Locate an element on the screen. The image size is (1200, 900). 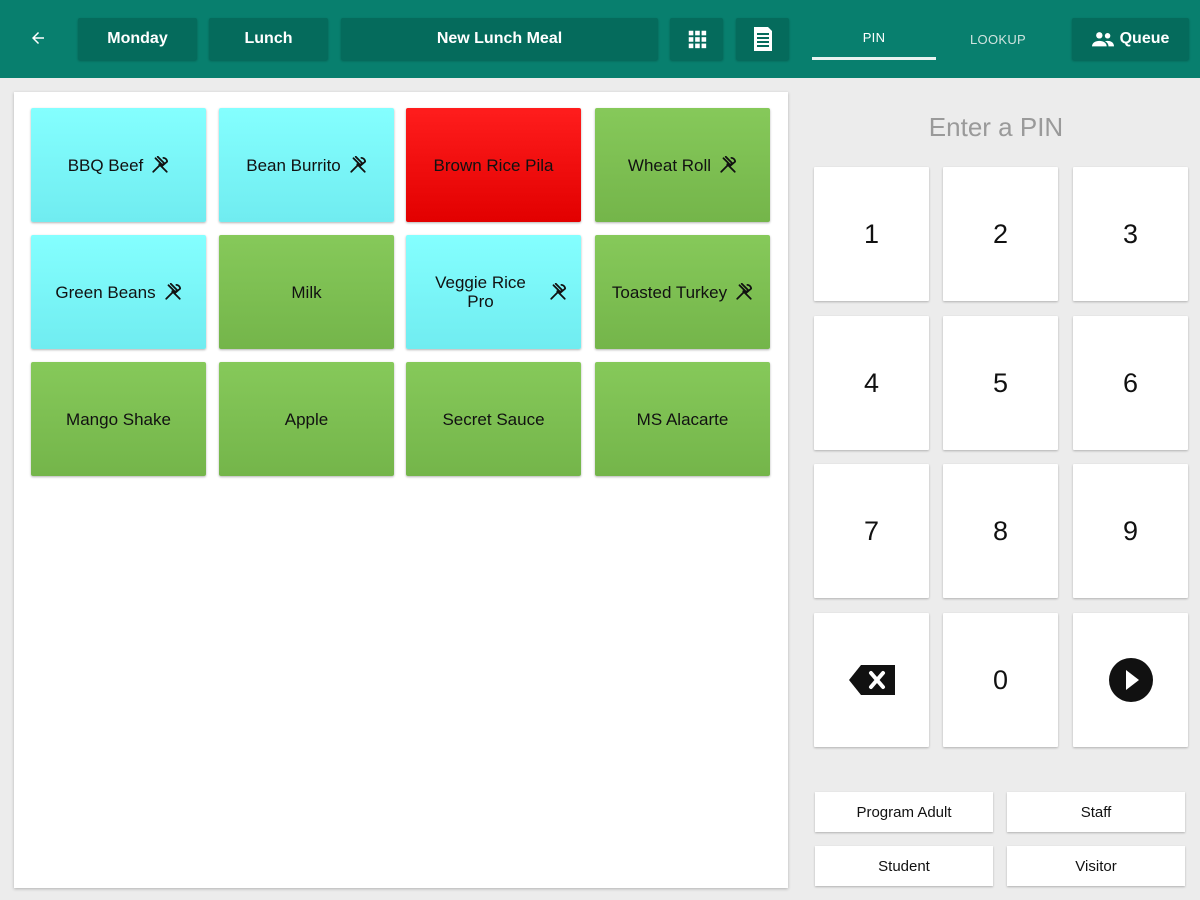
pin-title: Enter a PIN is located at coordinates (996, 127).